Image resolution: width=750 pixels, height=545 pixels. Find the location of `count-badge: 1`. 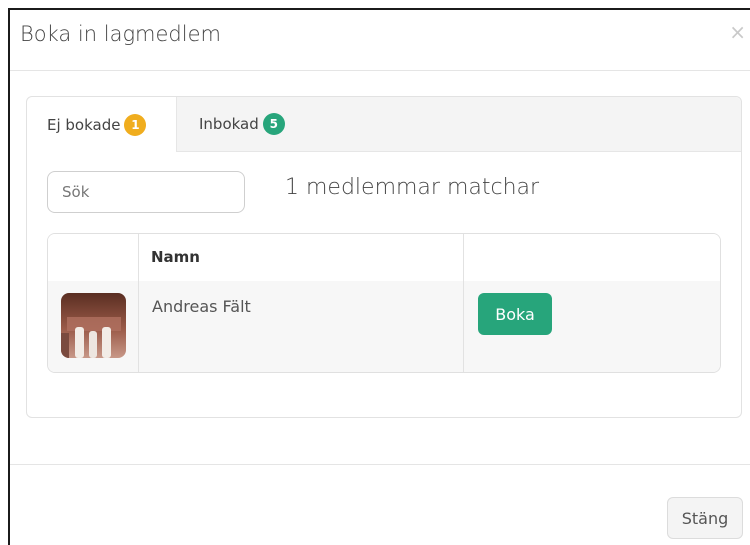

count-badge: 1 is located at coordinates (135, 124).